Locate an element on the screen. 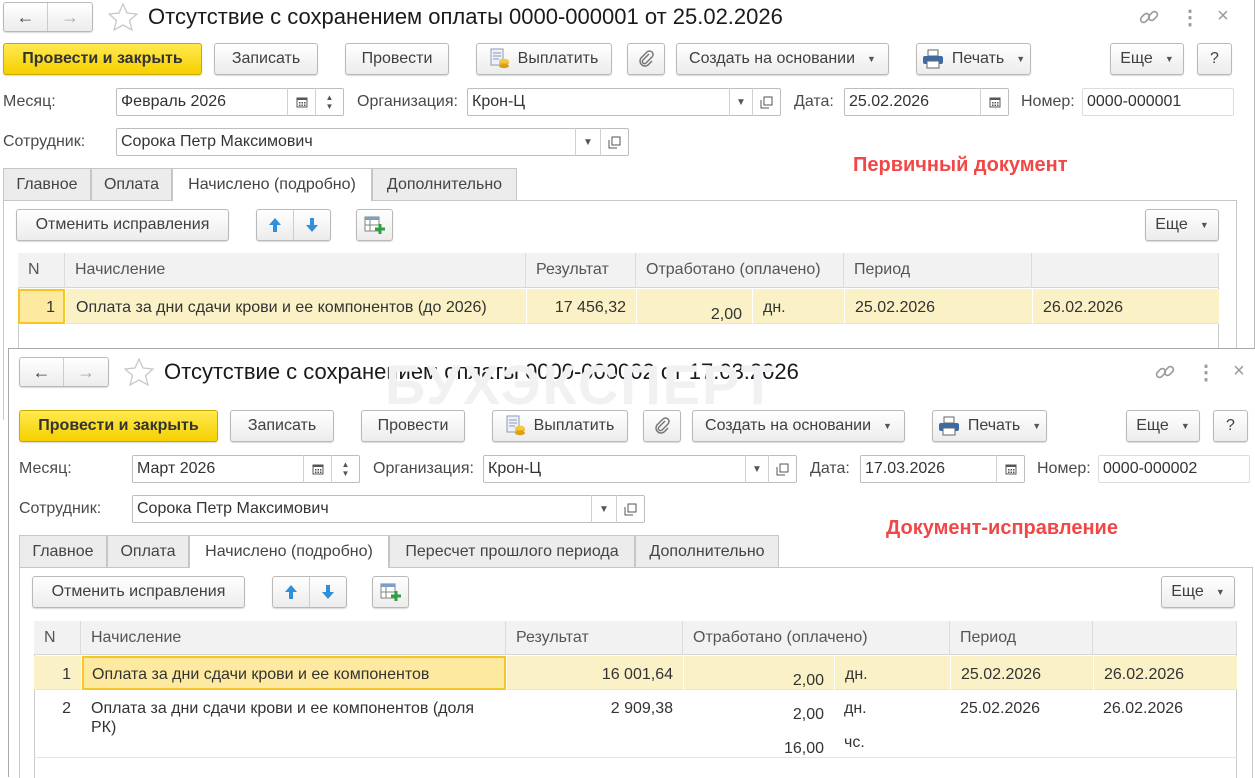 The image size is (1255, 778). attach-button is located at coordinates (646, 59).